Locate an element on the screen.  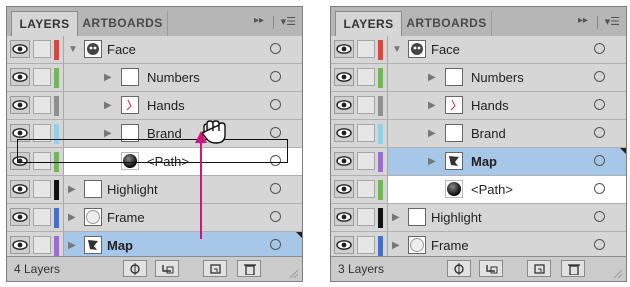
layer-row-highlight: ▶ Highlight is located at coordinates (478, 218).